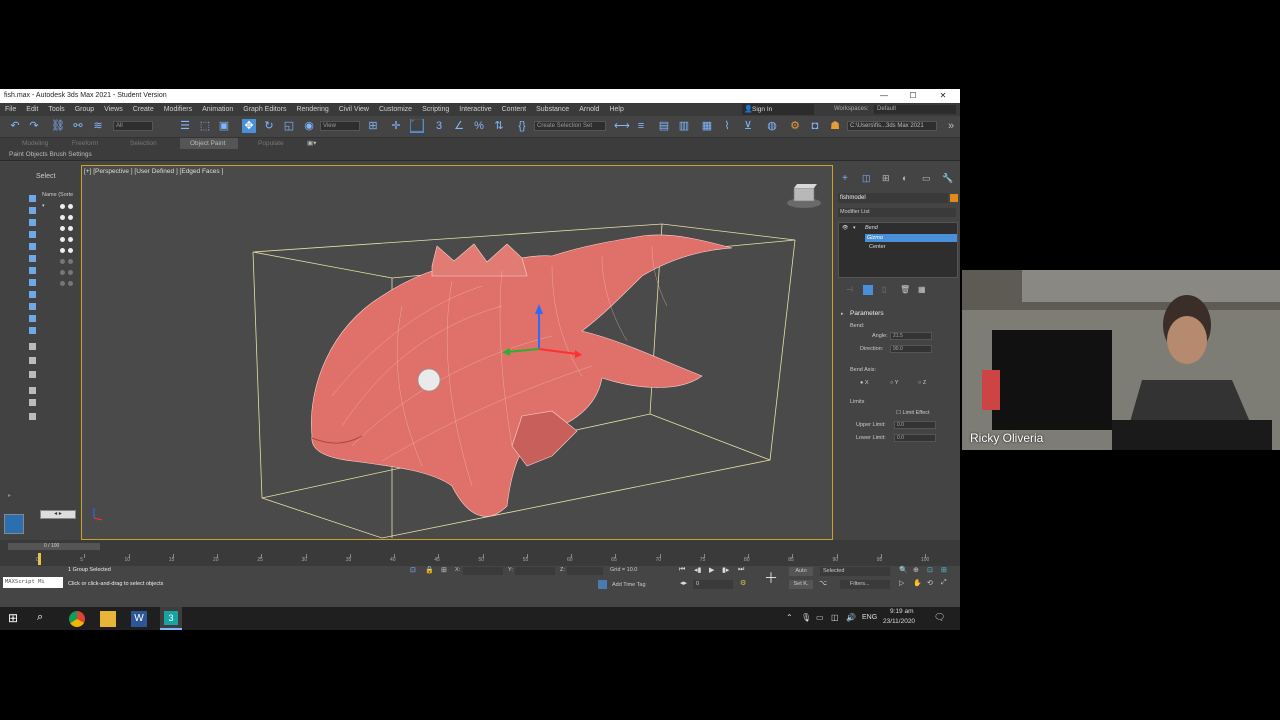 This screenshot has width=1280, height=720. Describe the element at coordinates (884, 96) in the screenshot. I see `minimize-button: —` at that location.